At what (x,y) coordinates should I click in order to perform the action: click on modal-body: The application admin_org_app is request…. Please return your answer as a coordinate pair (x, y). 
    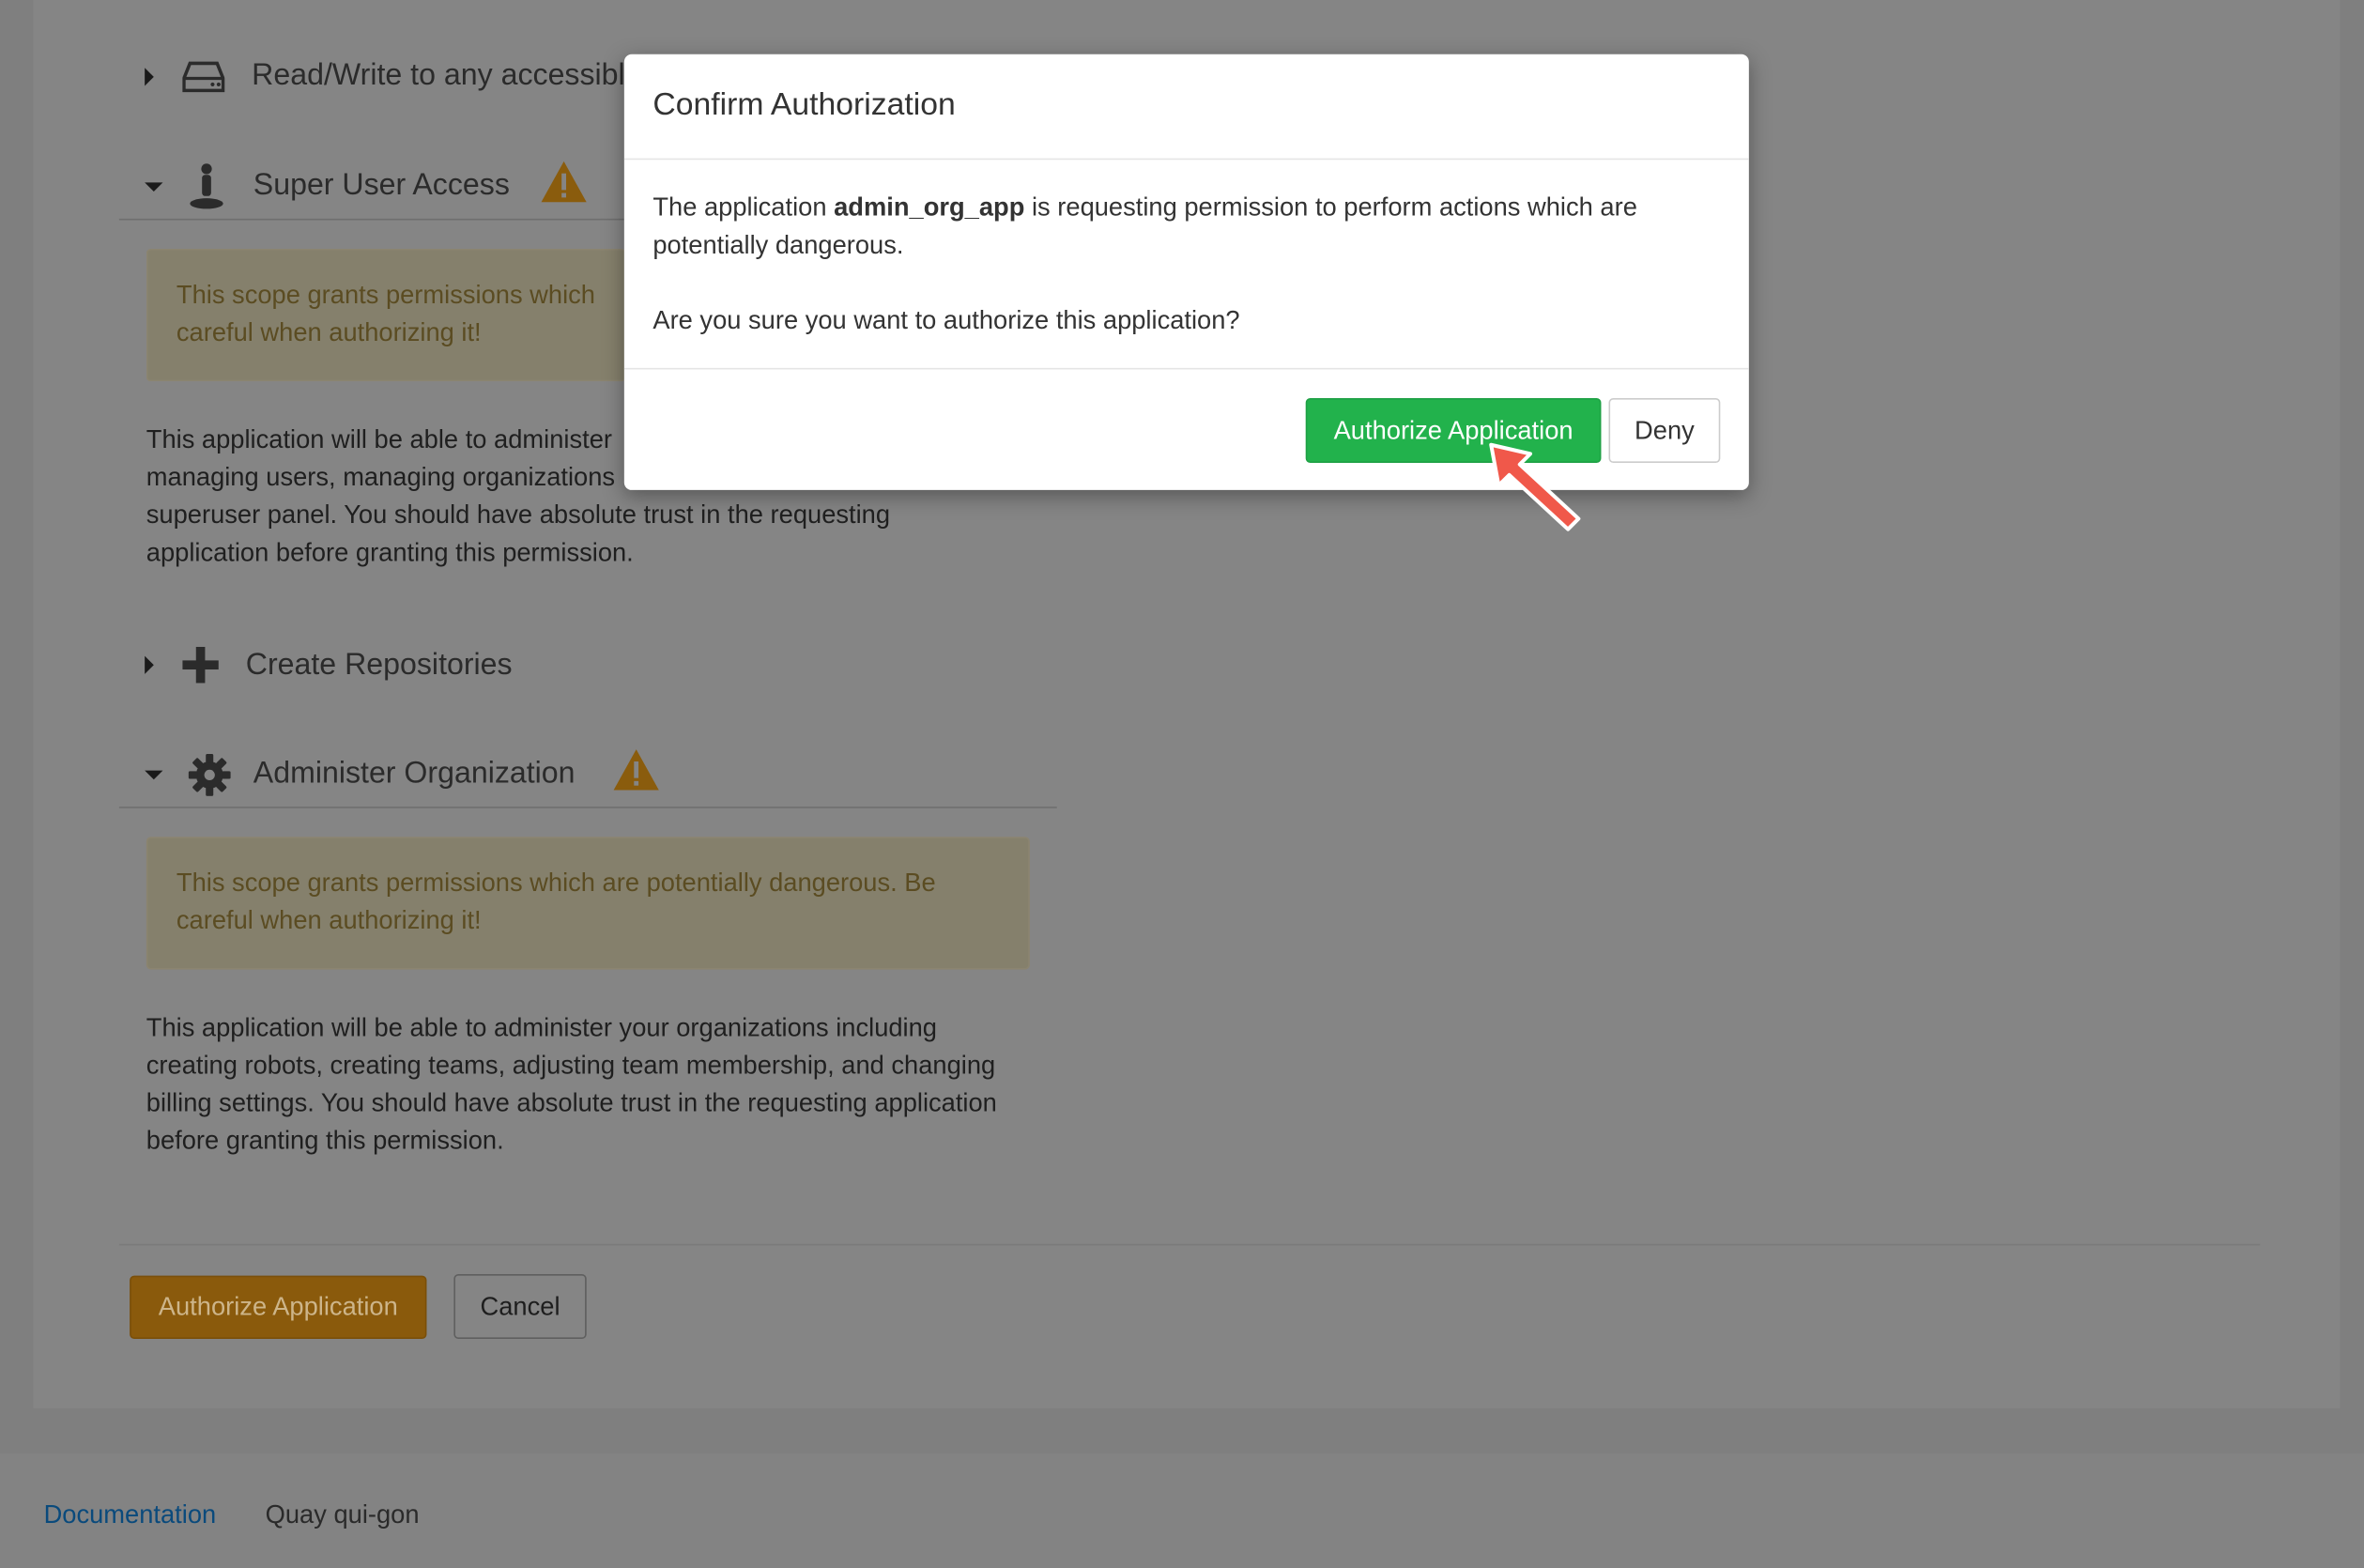
    Looking at the image, I should click on (1180, 265).